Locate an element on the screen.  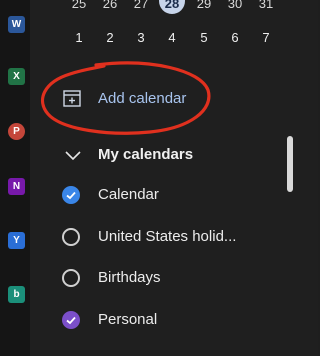
date-cell: 5 is located at coordinates (204, 38).